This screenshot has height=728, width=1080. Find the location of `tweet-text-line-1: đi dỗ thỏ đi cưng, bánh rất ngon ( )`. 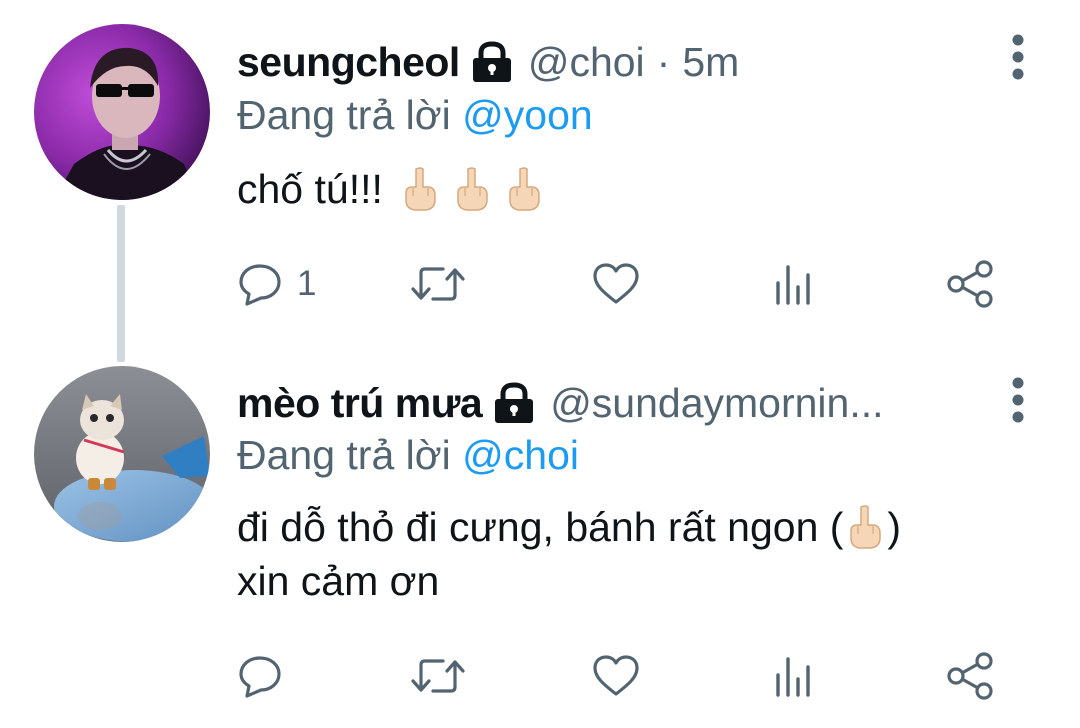

tweet-text-line-1: đi dỗ thỏ đi cưng, bánh rất ngon ( ) is located at coordinates (628, 527).